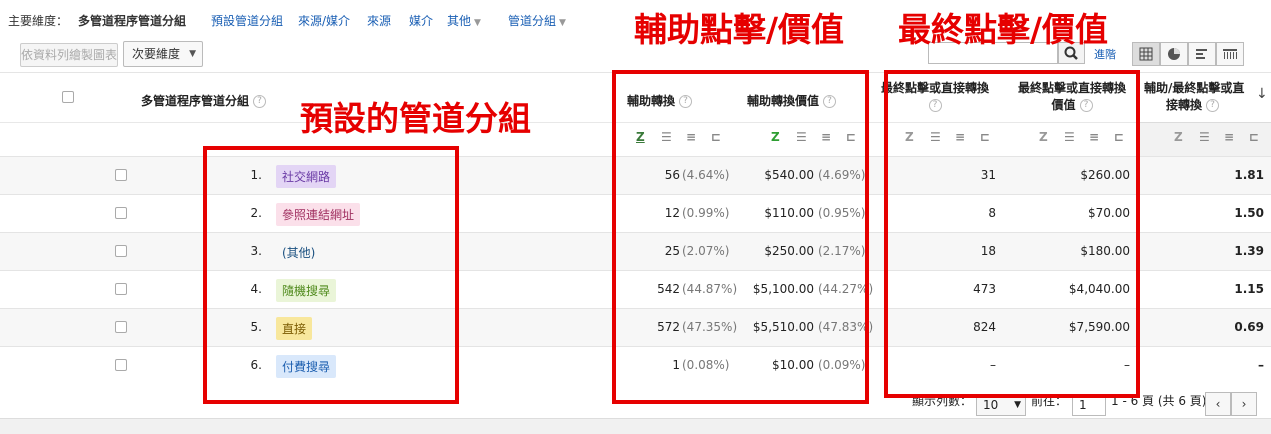 The image size is (1271, 434). I want to click on view-performance-button, so click(1202, 54).